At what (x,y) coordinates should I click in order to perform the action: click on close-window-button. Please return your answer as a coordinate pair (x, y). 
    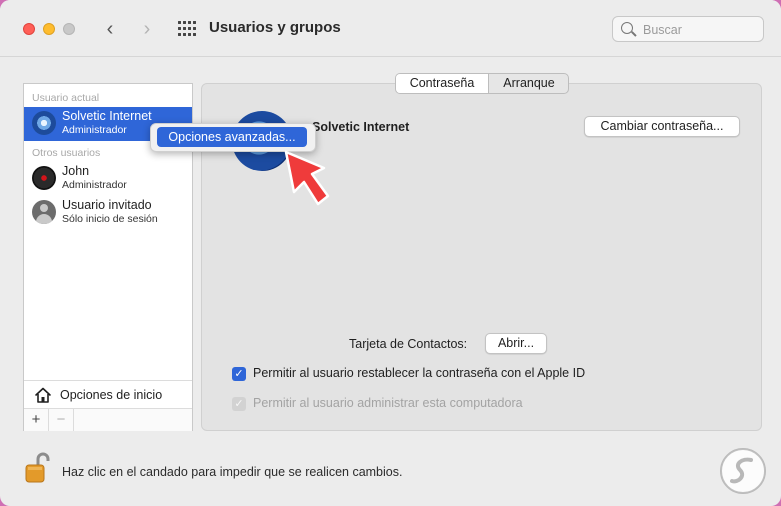
    Looking at the image, I should click on (29, 29).